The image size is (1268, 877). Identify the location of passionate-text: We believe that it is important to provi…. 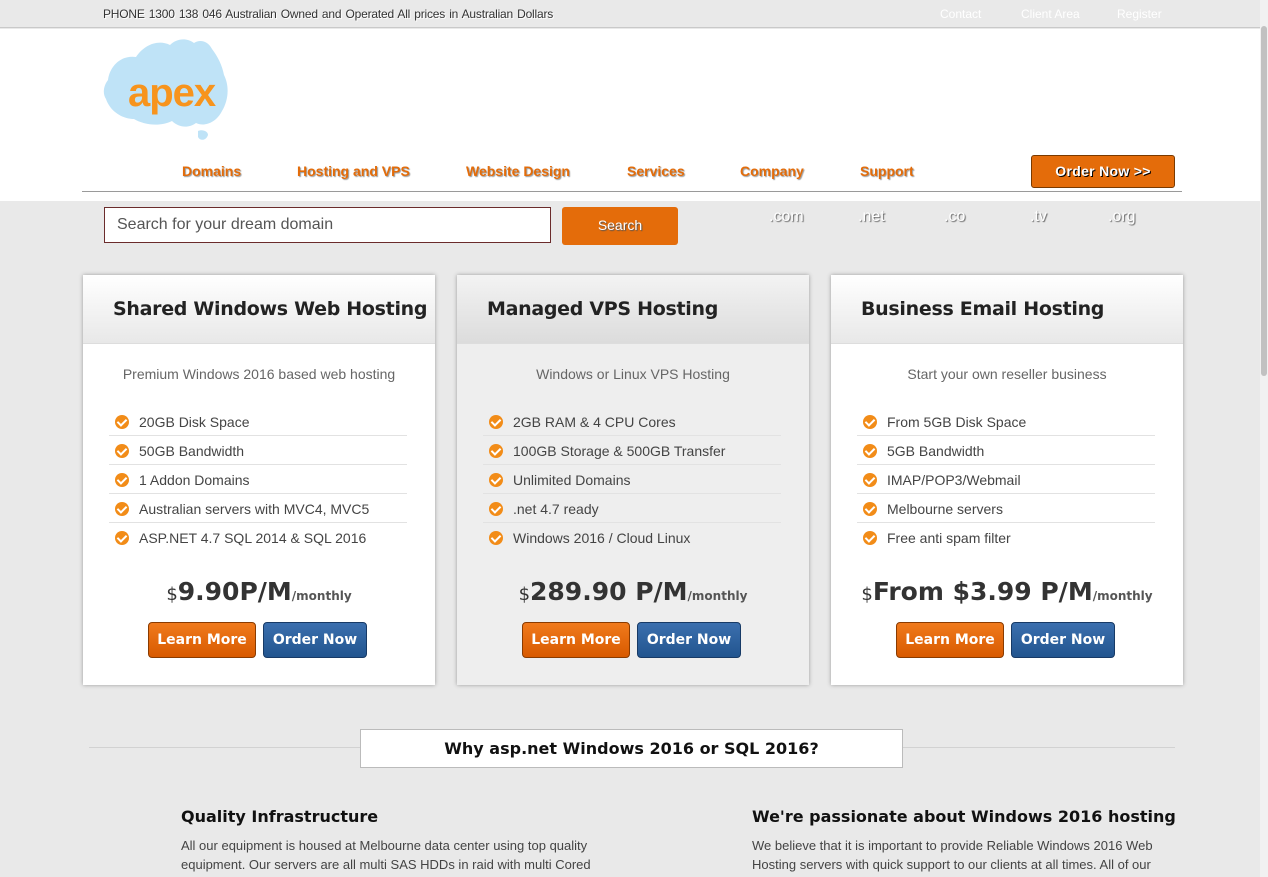
(952, 855).